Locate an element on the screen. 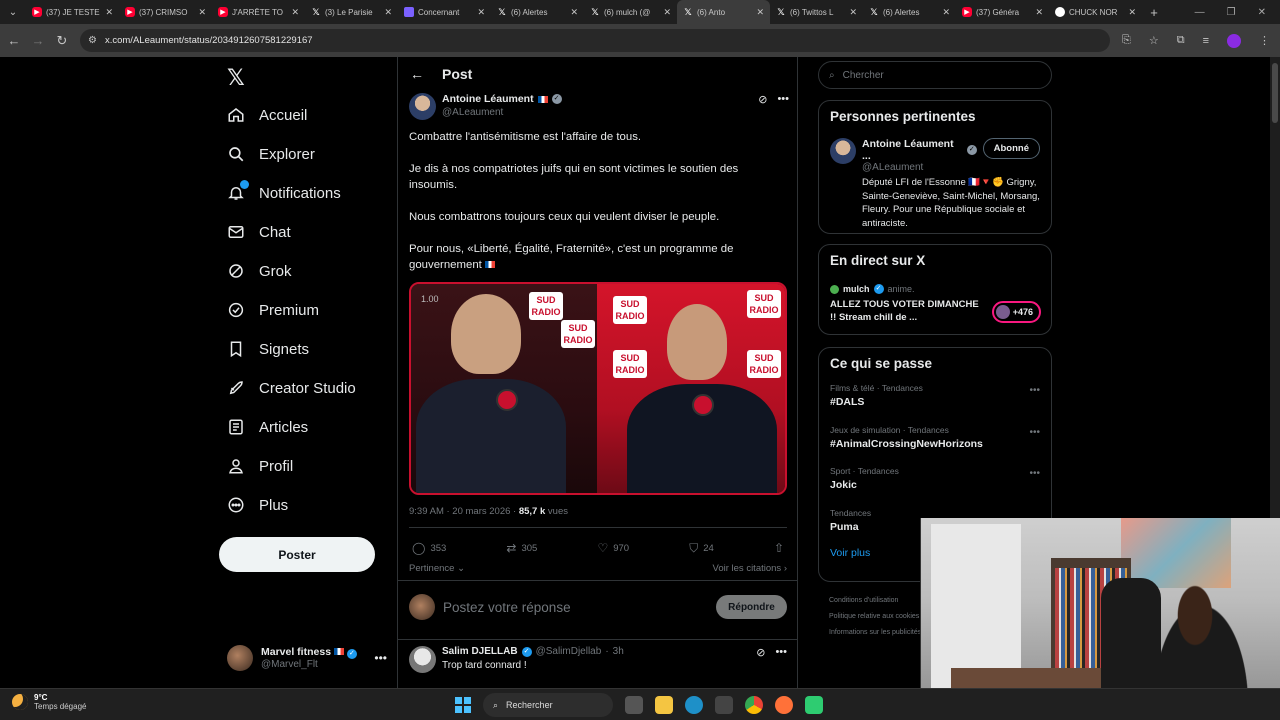 This screenshot has width=1280, height=720. site-info-icon: ⚙ is located at coordinates (92, 40).